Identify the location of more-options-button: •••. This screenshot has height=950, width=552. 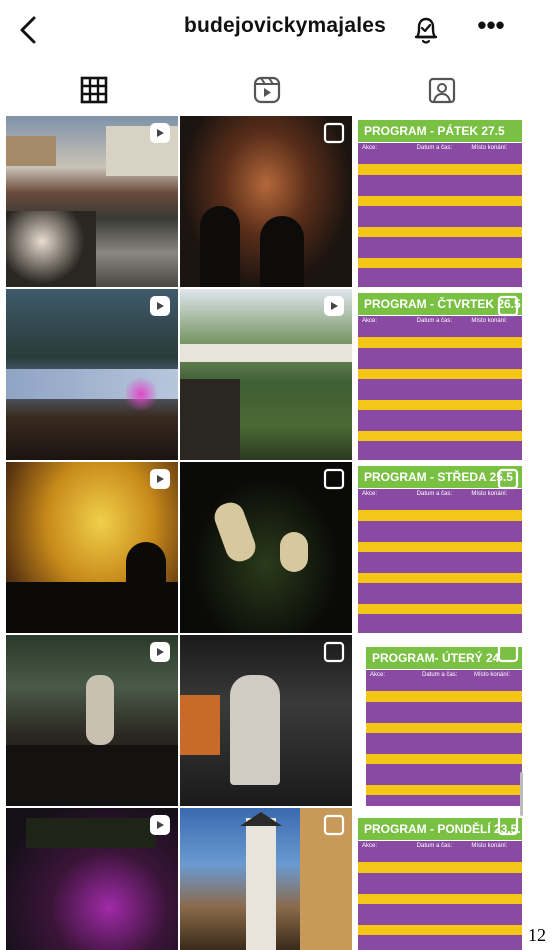
(491, 28).